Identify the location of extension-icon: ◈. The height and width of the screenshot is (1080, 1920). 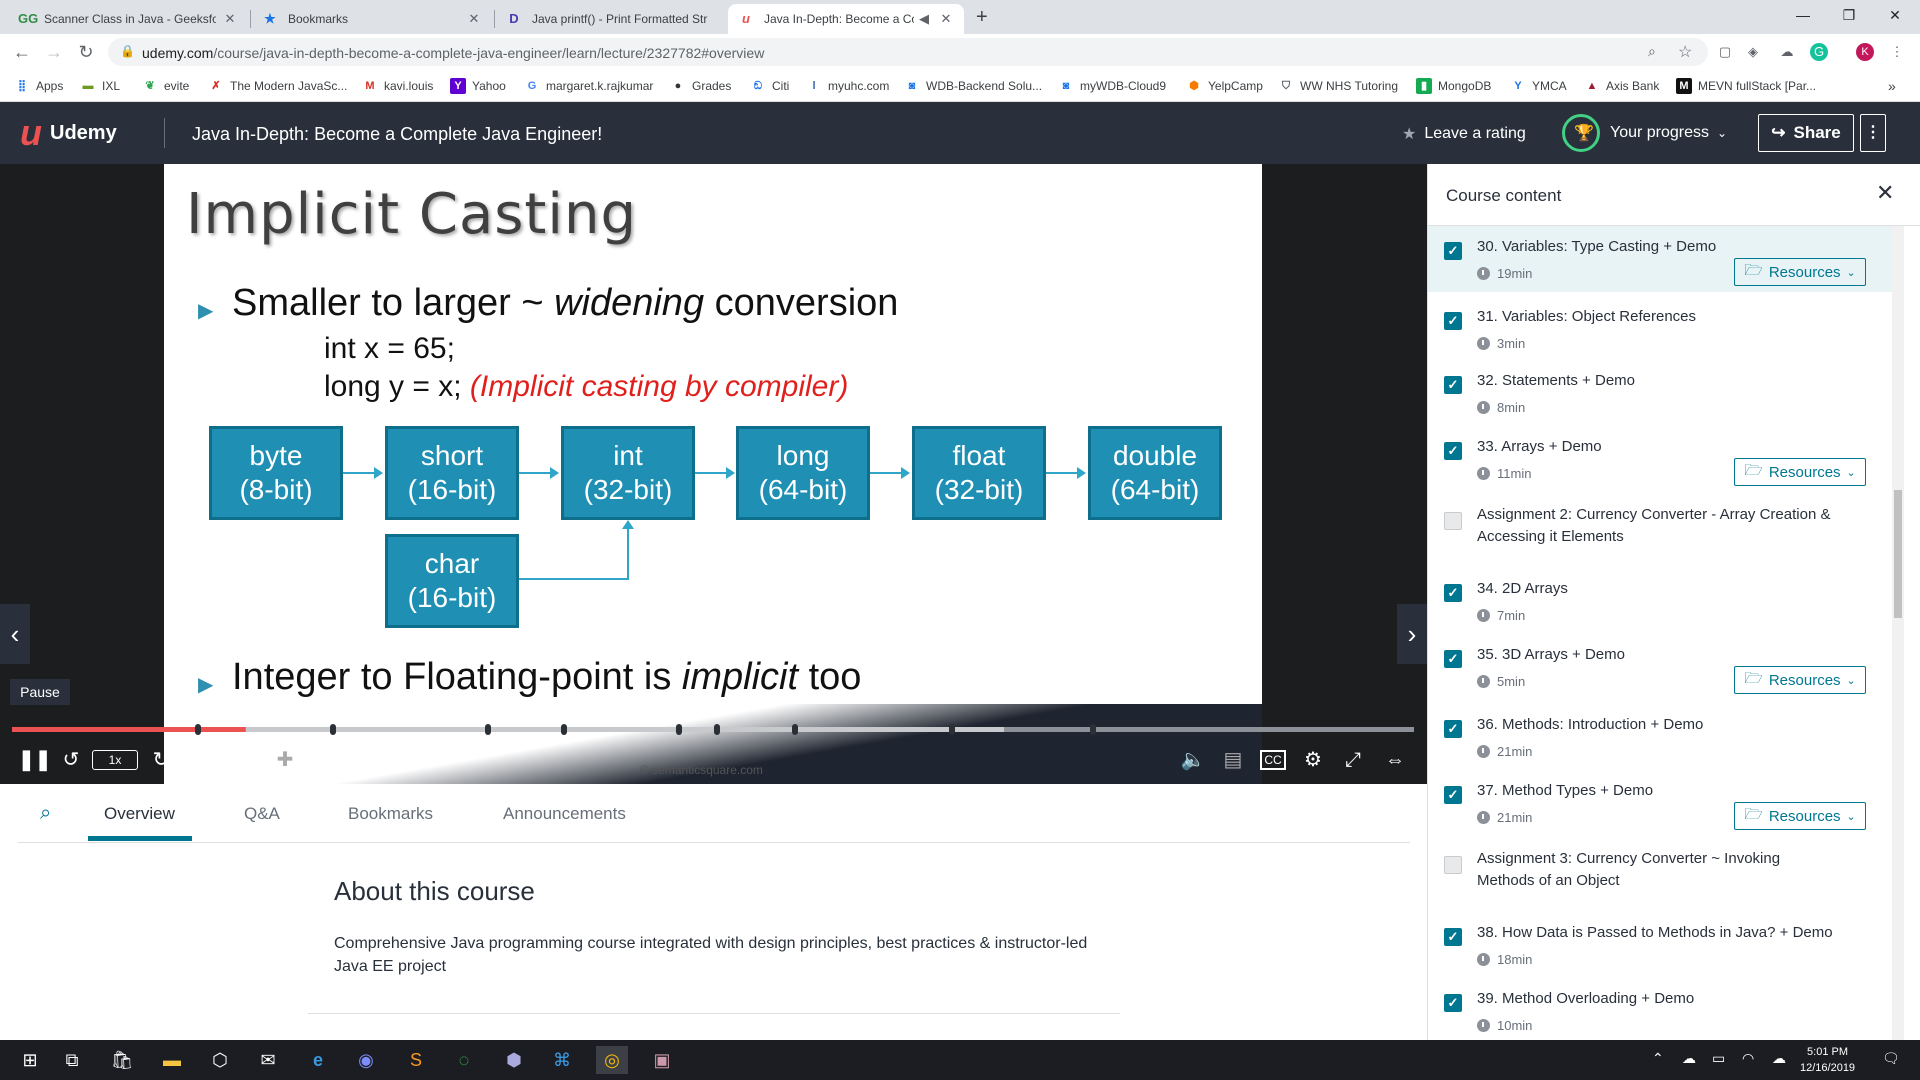
(1753, 52).